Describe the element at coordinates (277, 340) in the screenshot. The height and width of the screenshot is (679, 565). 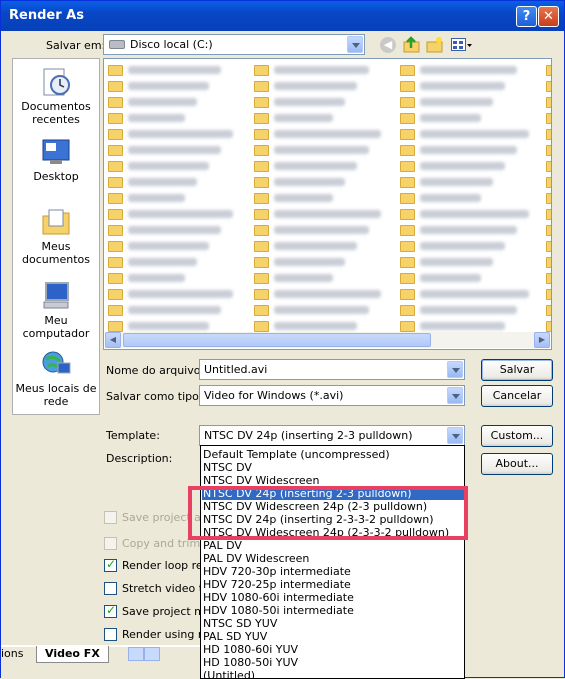
I see `scrollbar-thumb` at that location.